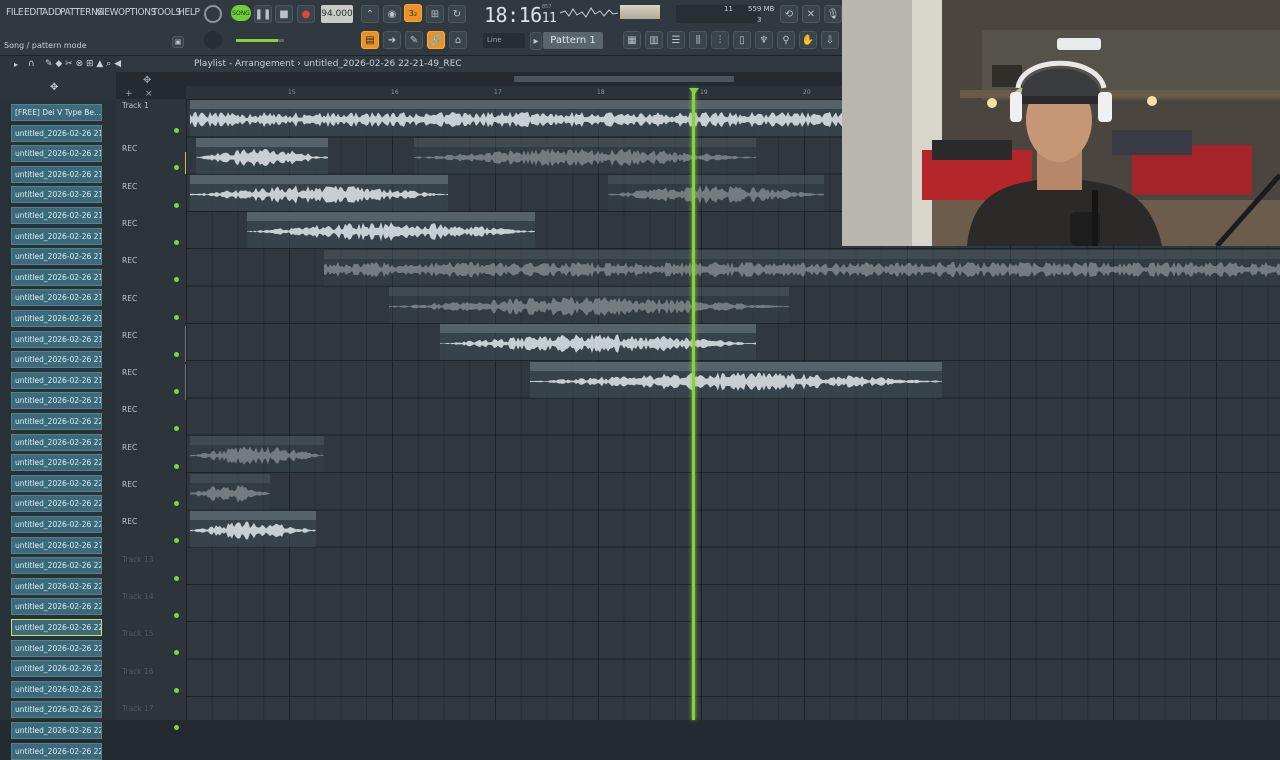 Image resolution: width=1280 pixels, height=760 pixels. I want to click on audio-clip: untitled_2026-02-27 00-24-42_REC, so click(589, 305).